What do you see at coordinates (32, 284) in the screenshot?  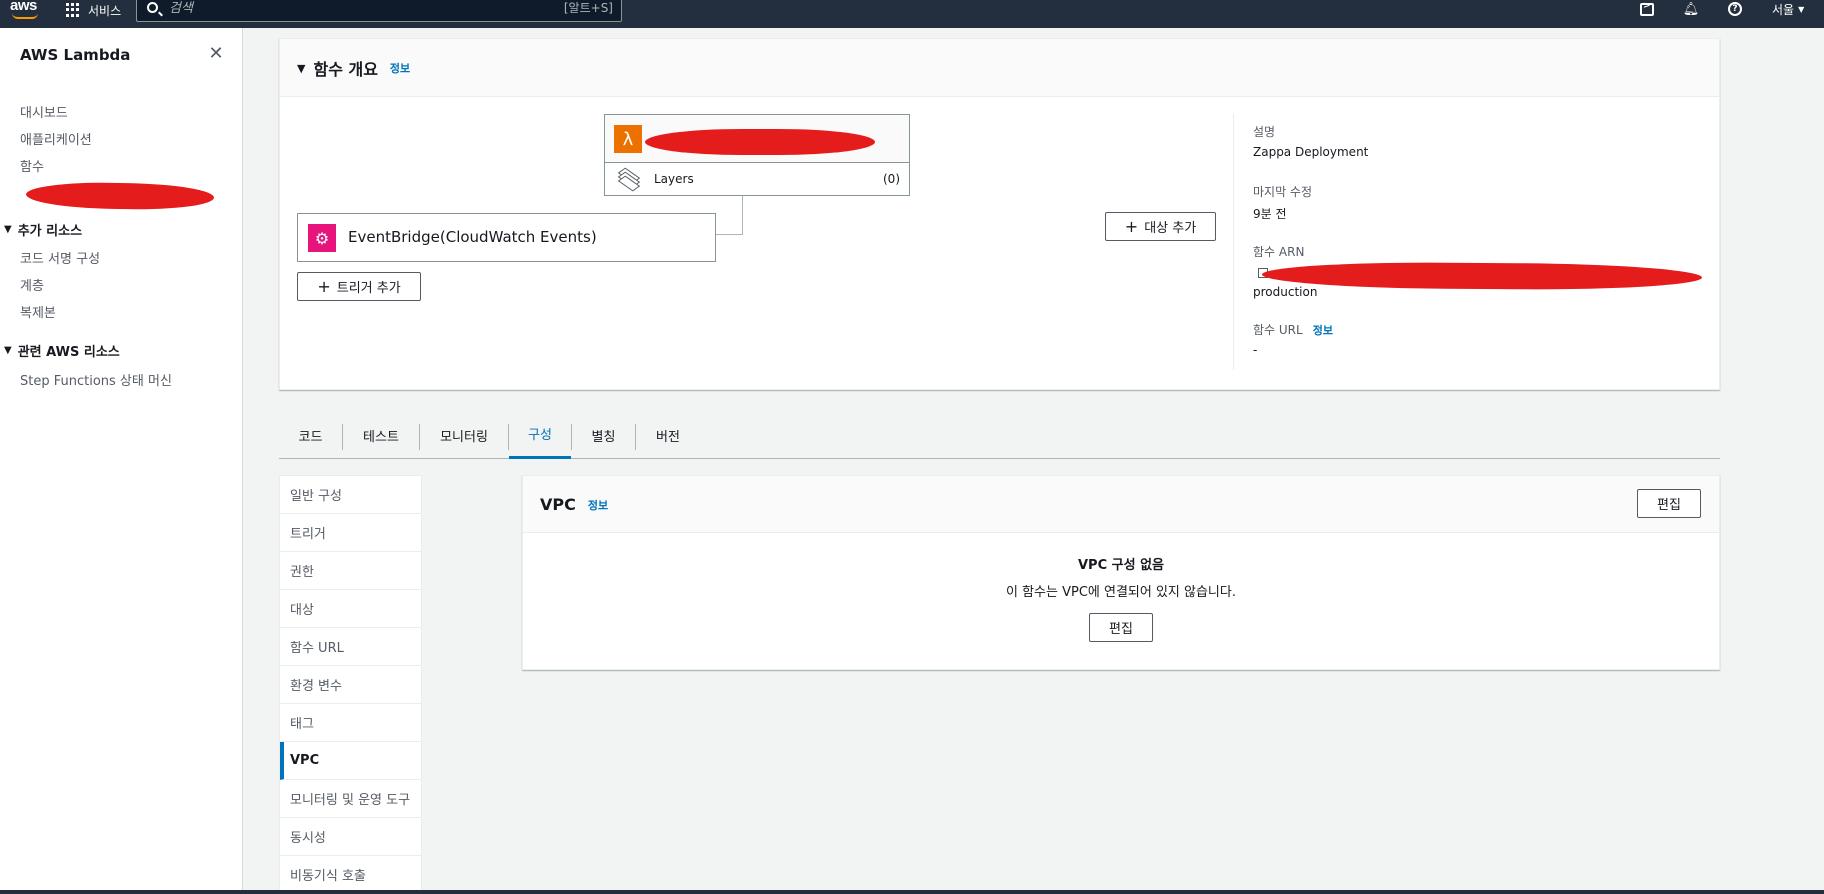 I see `sidebar-item-layers: 계층` at bounding box center [32, 284].